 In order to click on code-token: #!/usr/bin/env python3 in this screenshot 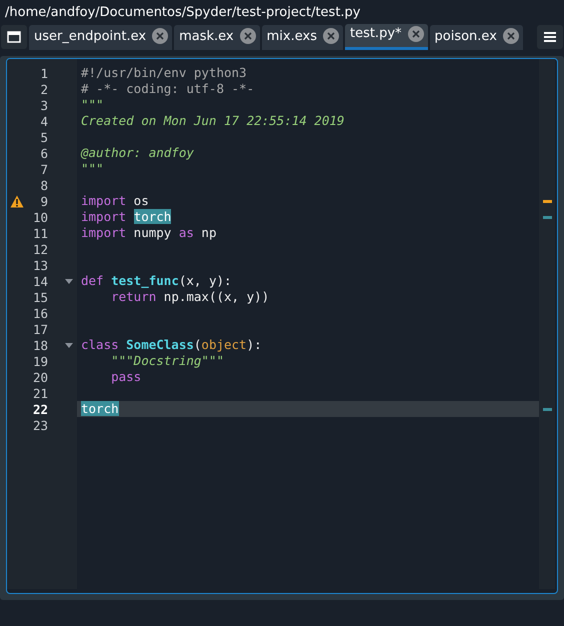, I will do `click(164, 72)`.